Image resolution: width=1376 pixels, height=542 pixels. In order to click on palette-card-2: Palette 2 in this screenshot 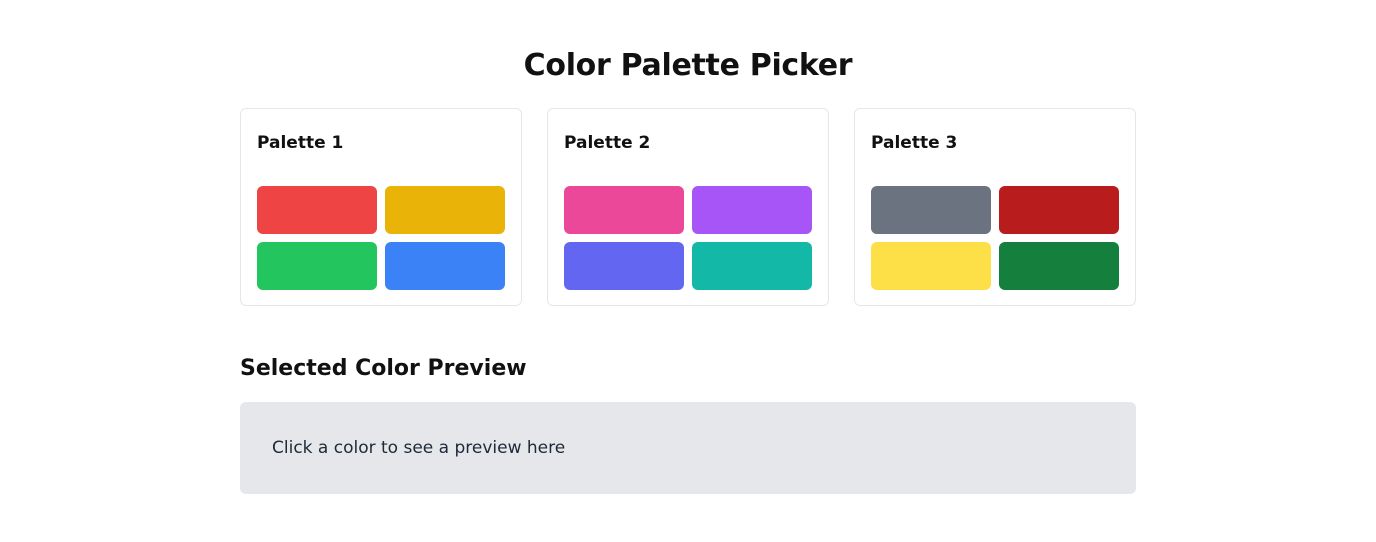, I will do `click(688, 207)`.